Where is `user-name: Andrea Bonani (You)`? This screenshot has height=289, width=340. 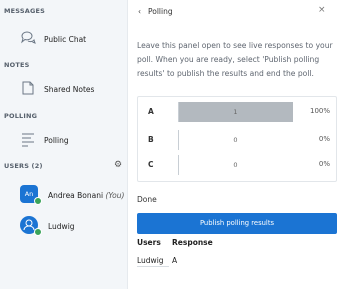 user-name: Andrea Bonani (You) is located at coordinates (86, 195).